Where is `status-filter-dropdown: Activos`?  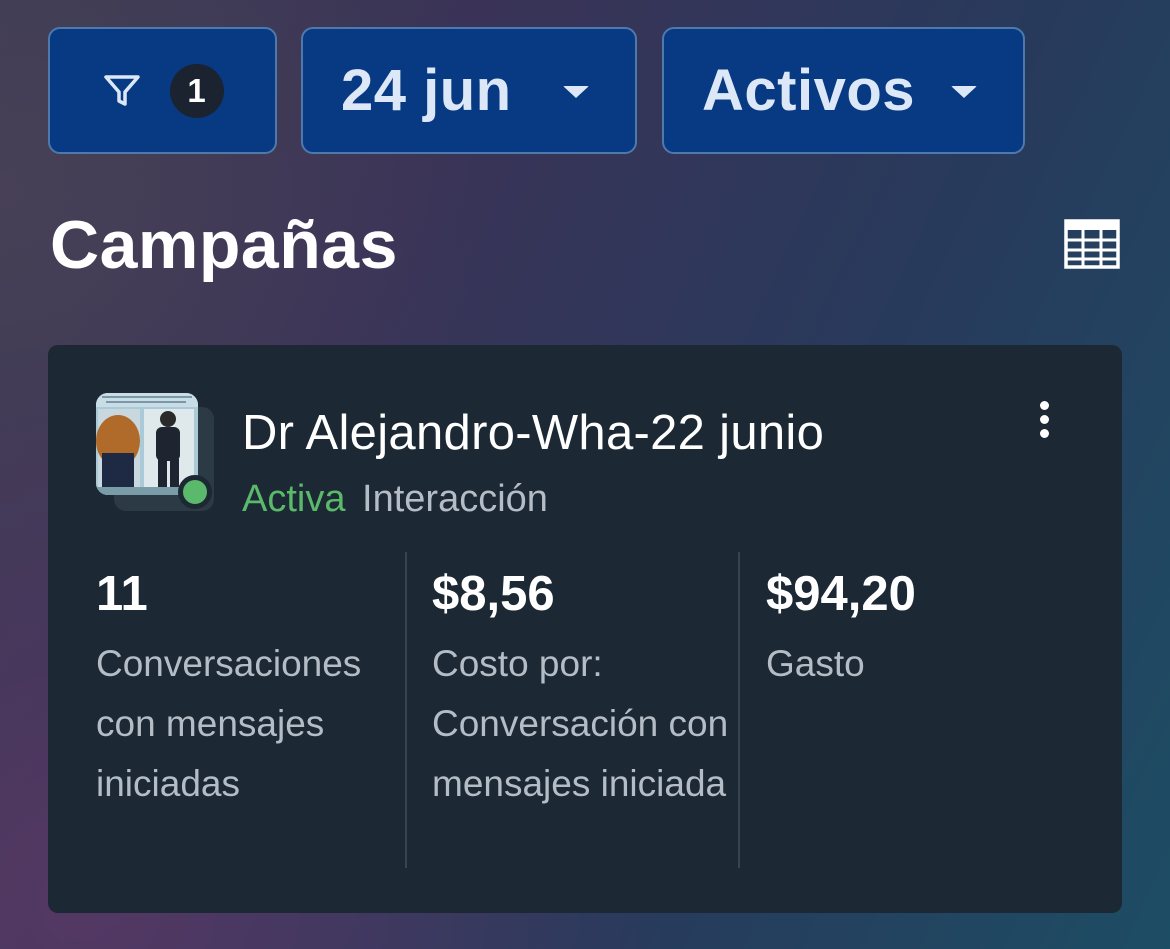 status-filter-dropdown: Activos is located at coordinates (843, 90).